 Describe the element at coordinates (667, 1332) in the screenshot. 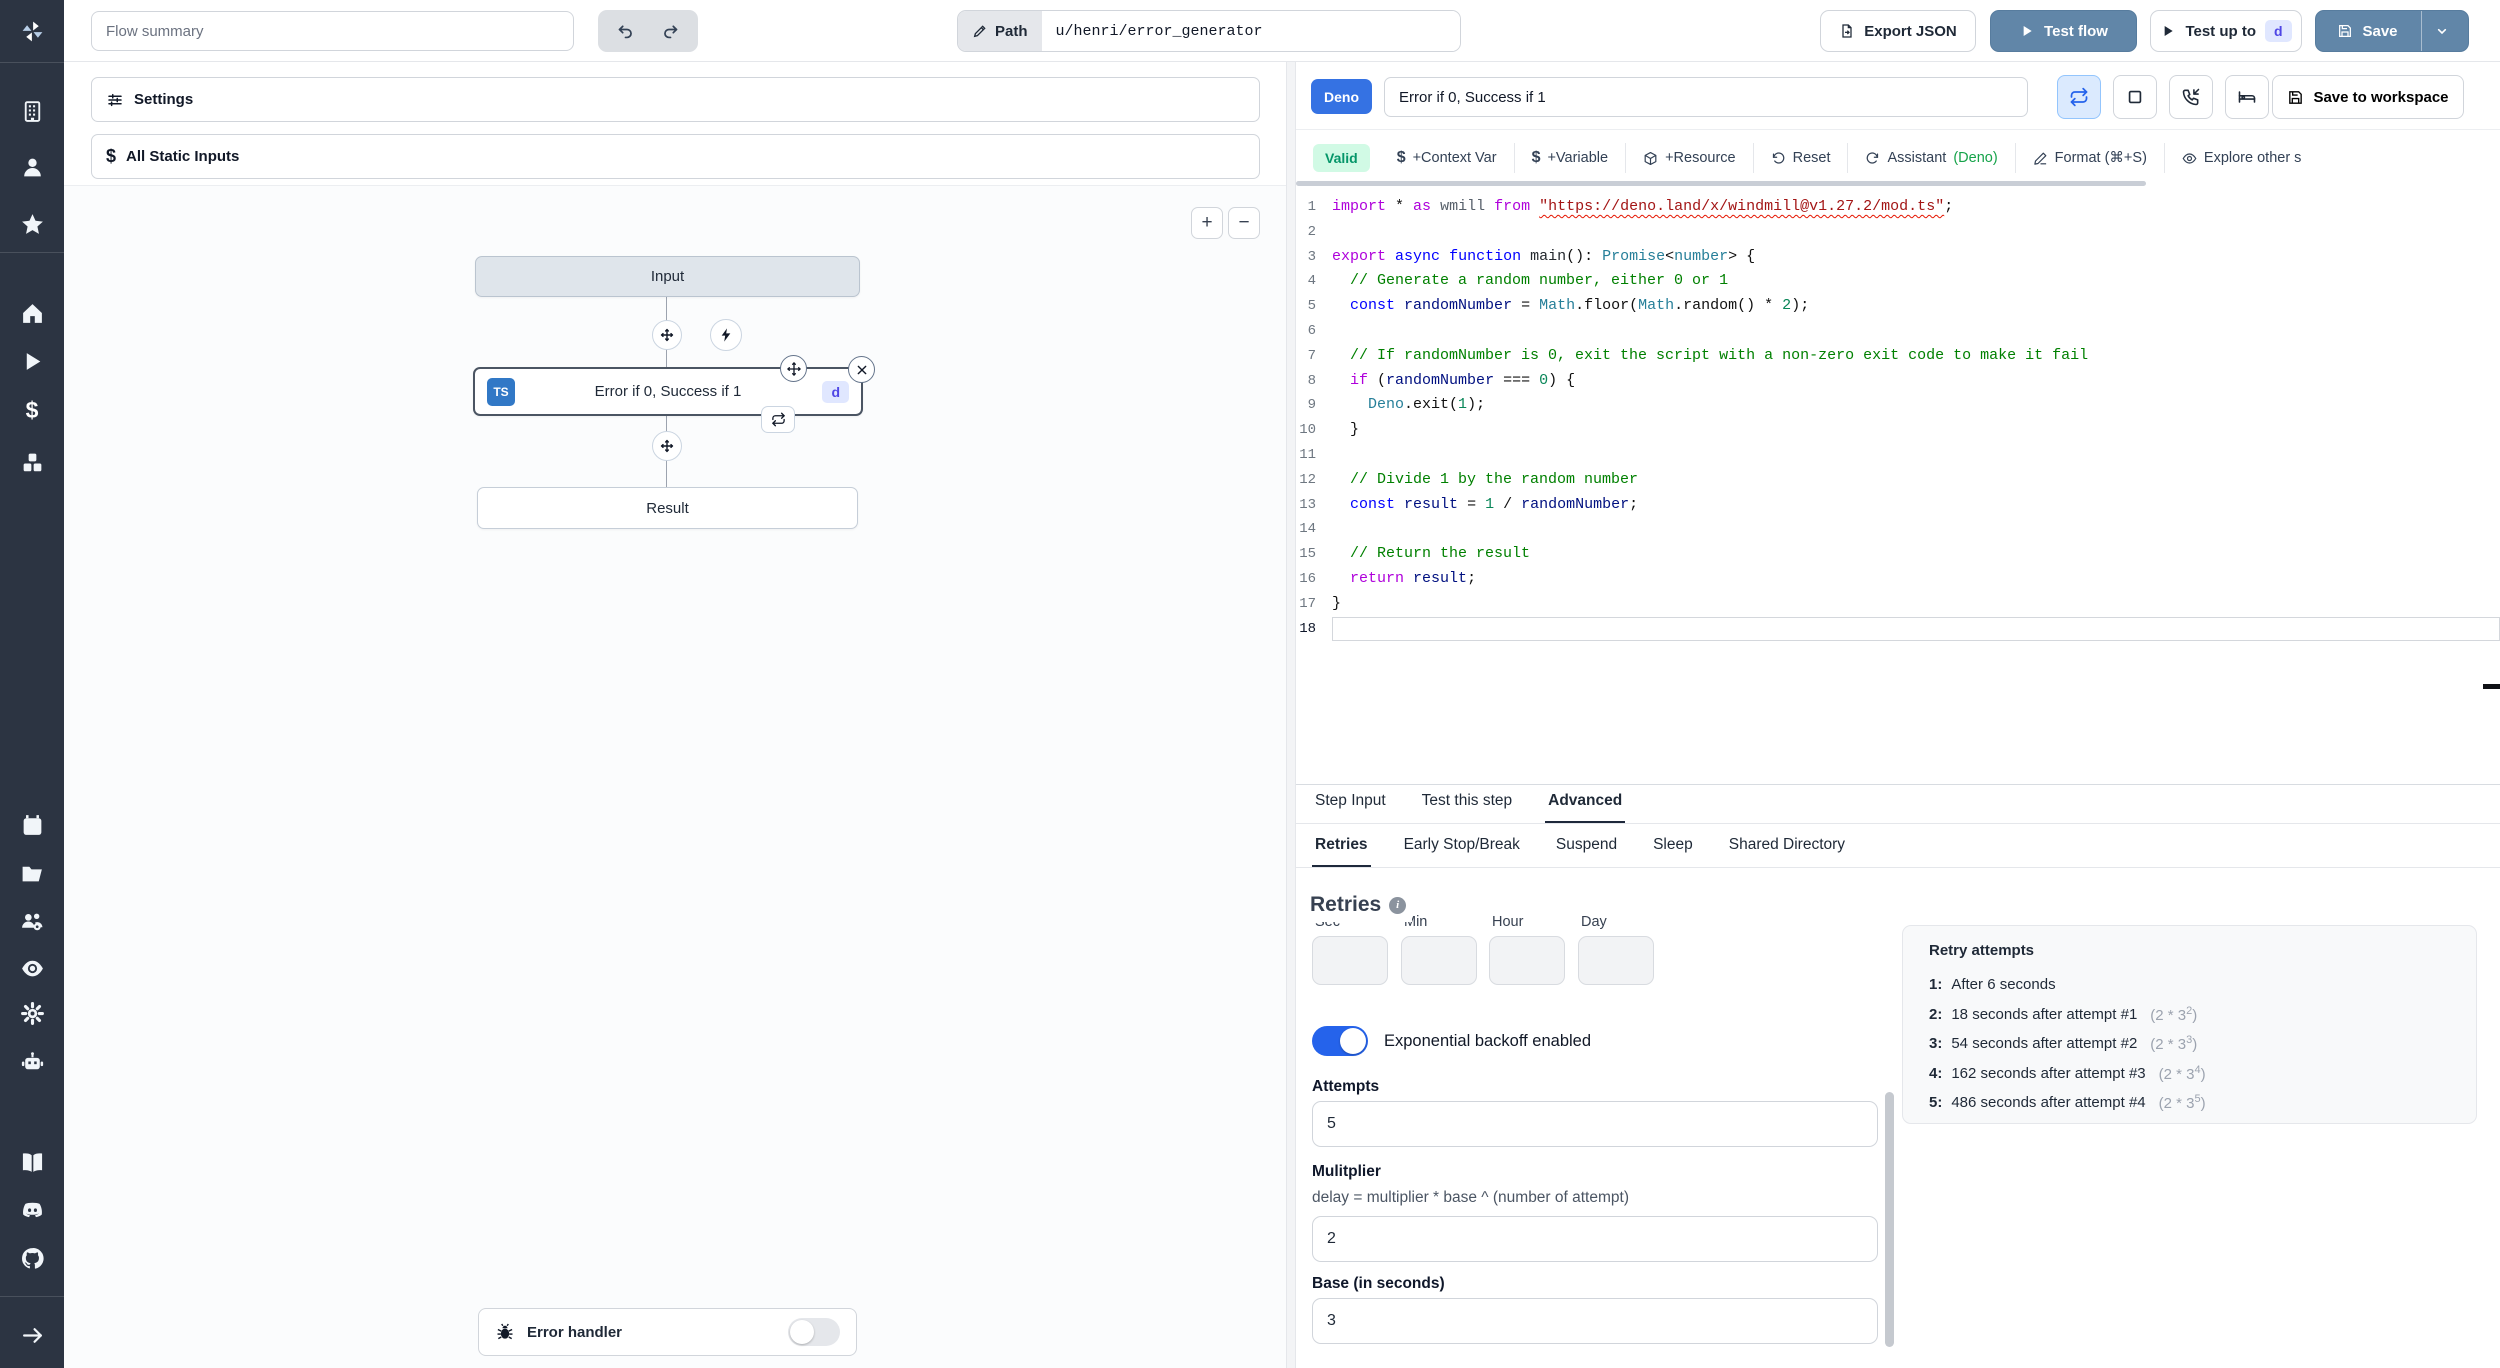

I see `error-handler-row: Error handler` at that location.